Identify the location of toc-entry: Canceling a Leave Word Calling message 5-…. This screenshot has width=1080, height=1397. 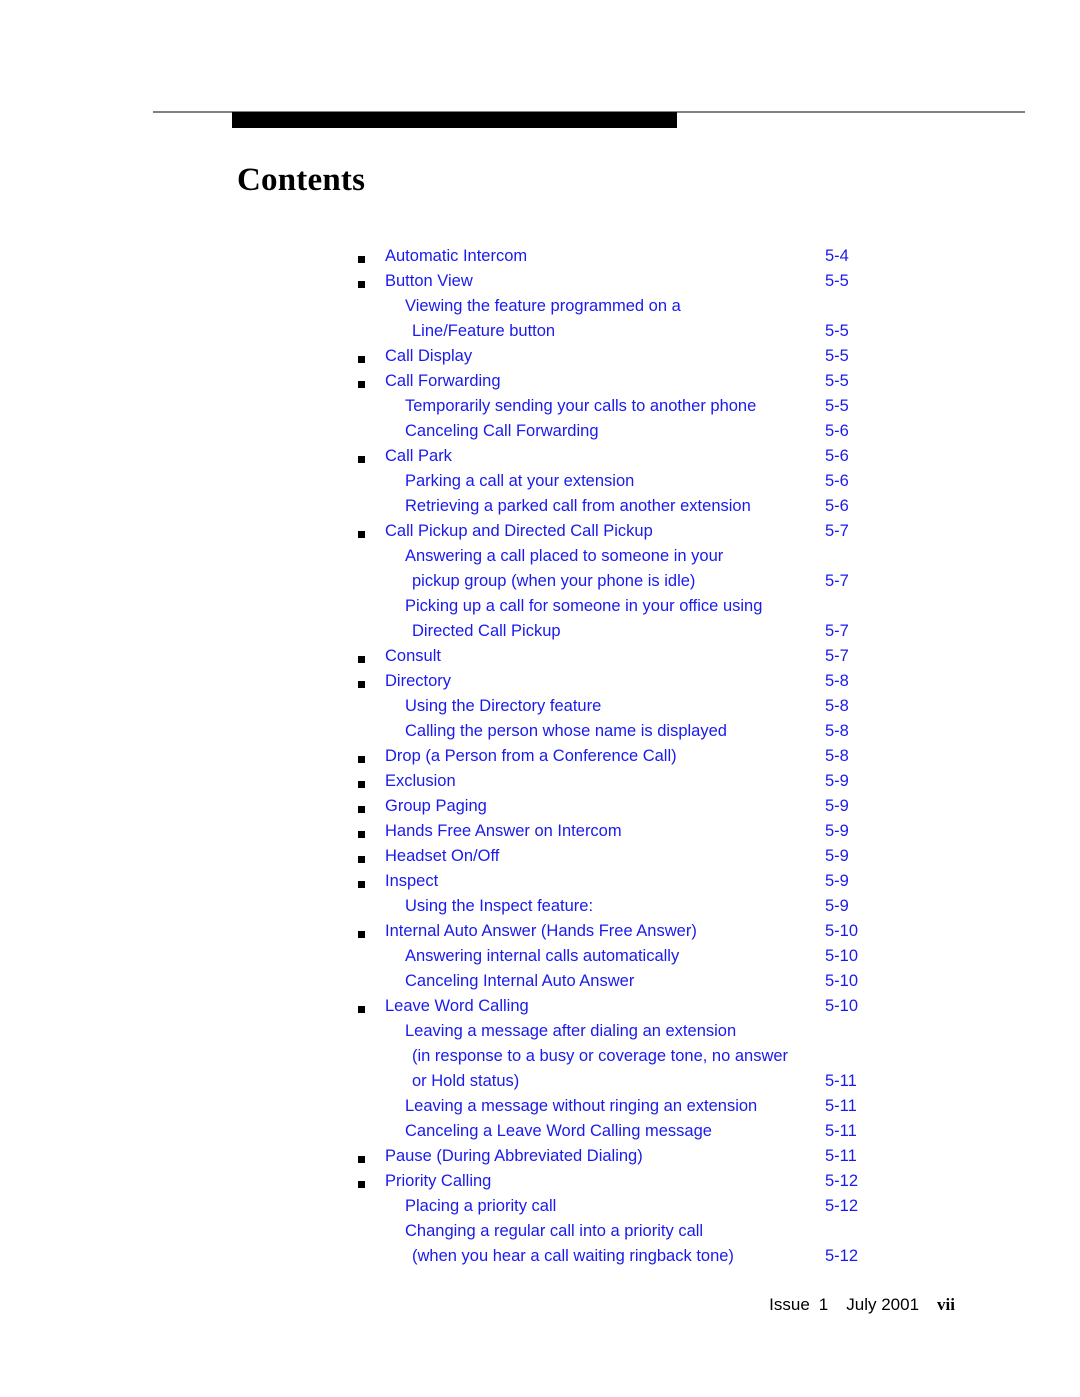
(540, 1132).